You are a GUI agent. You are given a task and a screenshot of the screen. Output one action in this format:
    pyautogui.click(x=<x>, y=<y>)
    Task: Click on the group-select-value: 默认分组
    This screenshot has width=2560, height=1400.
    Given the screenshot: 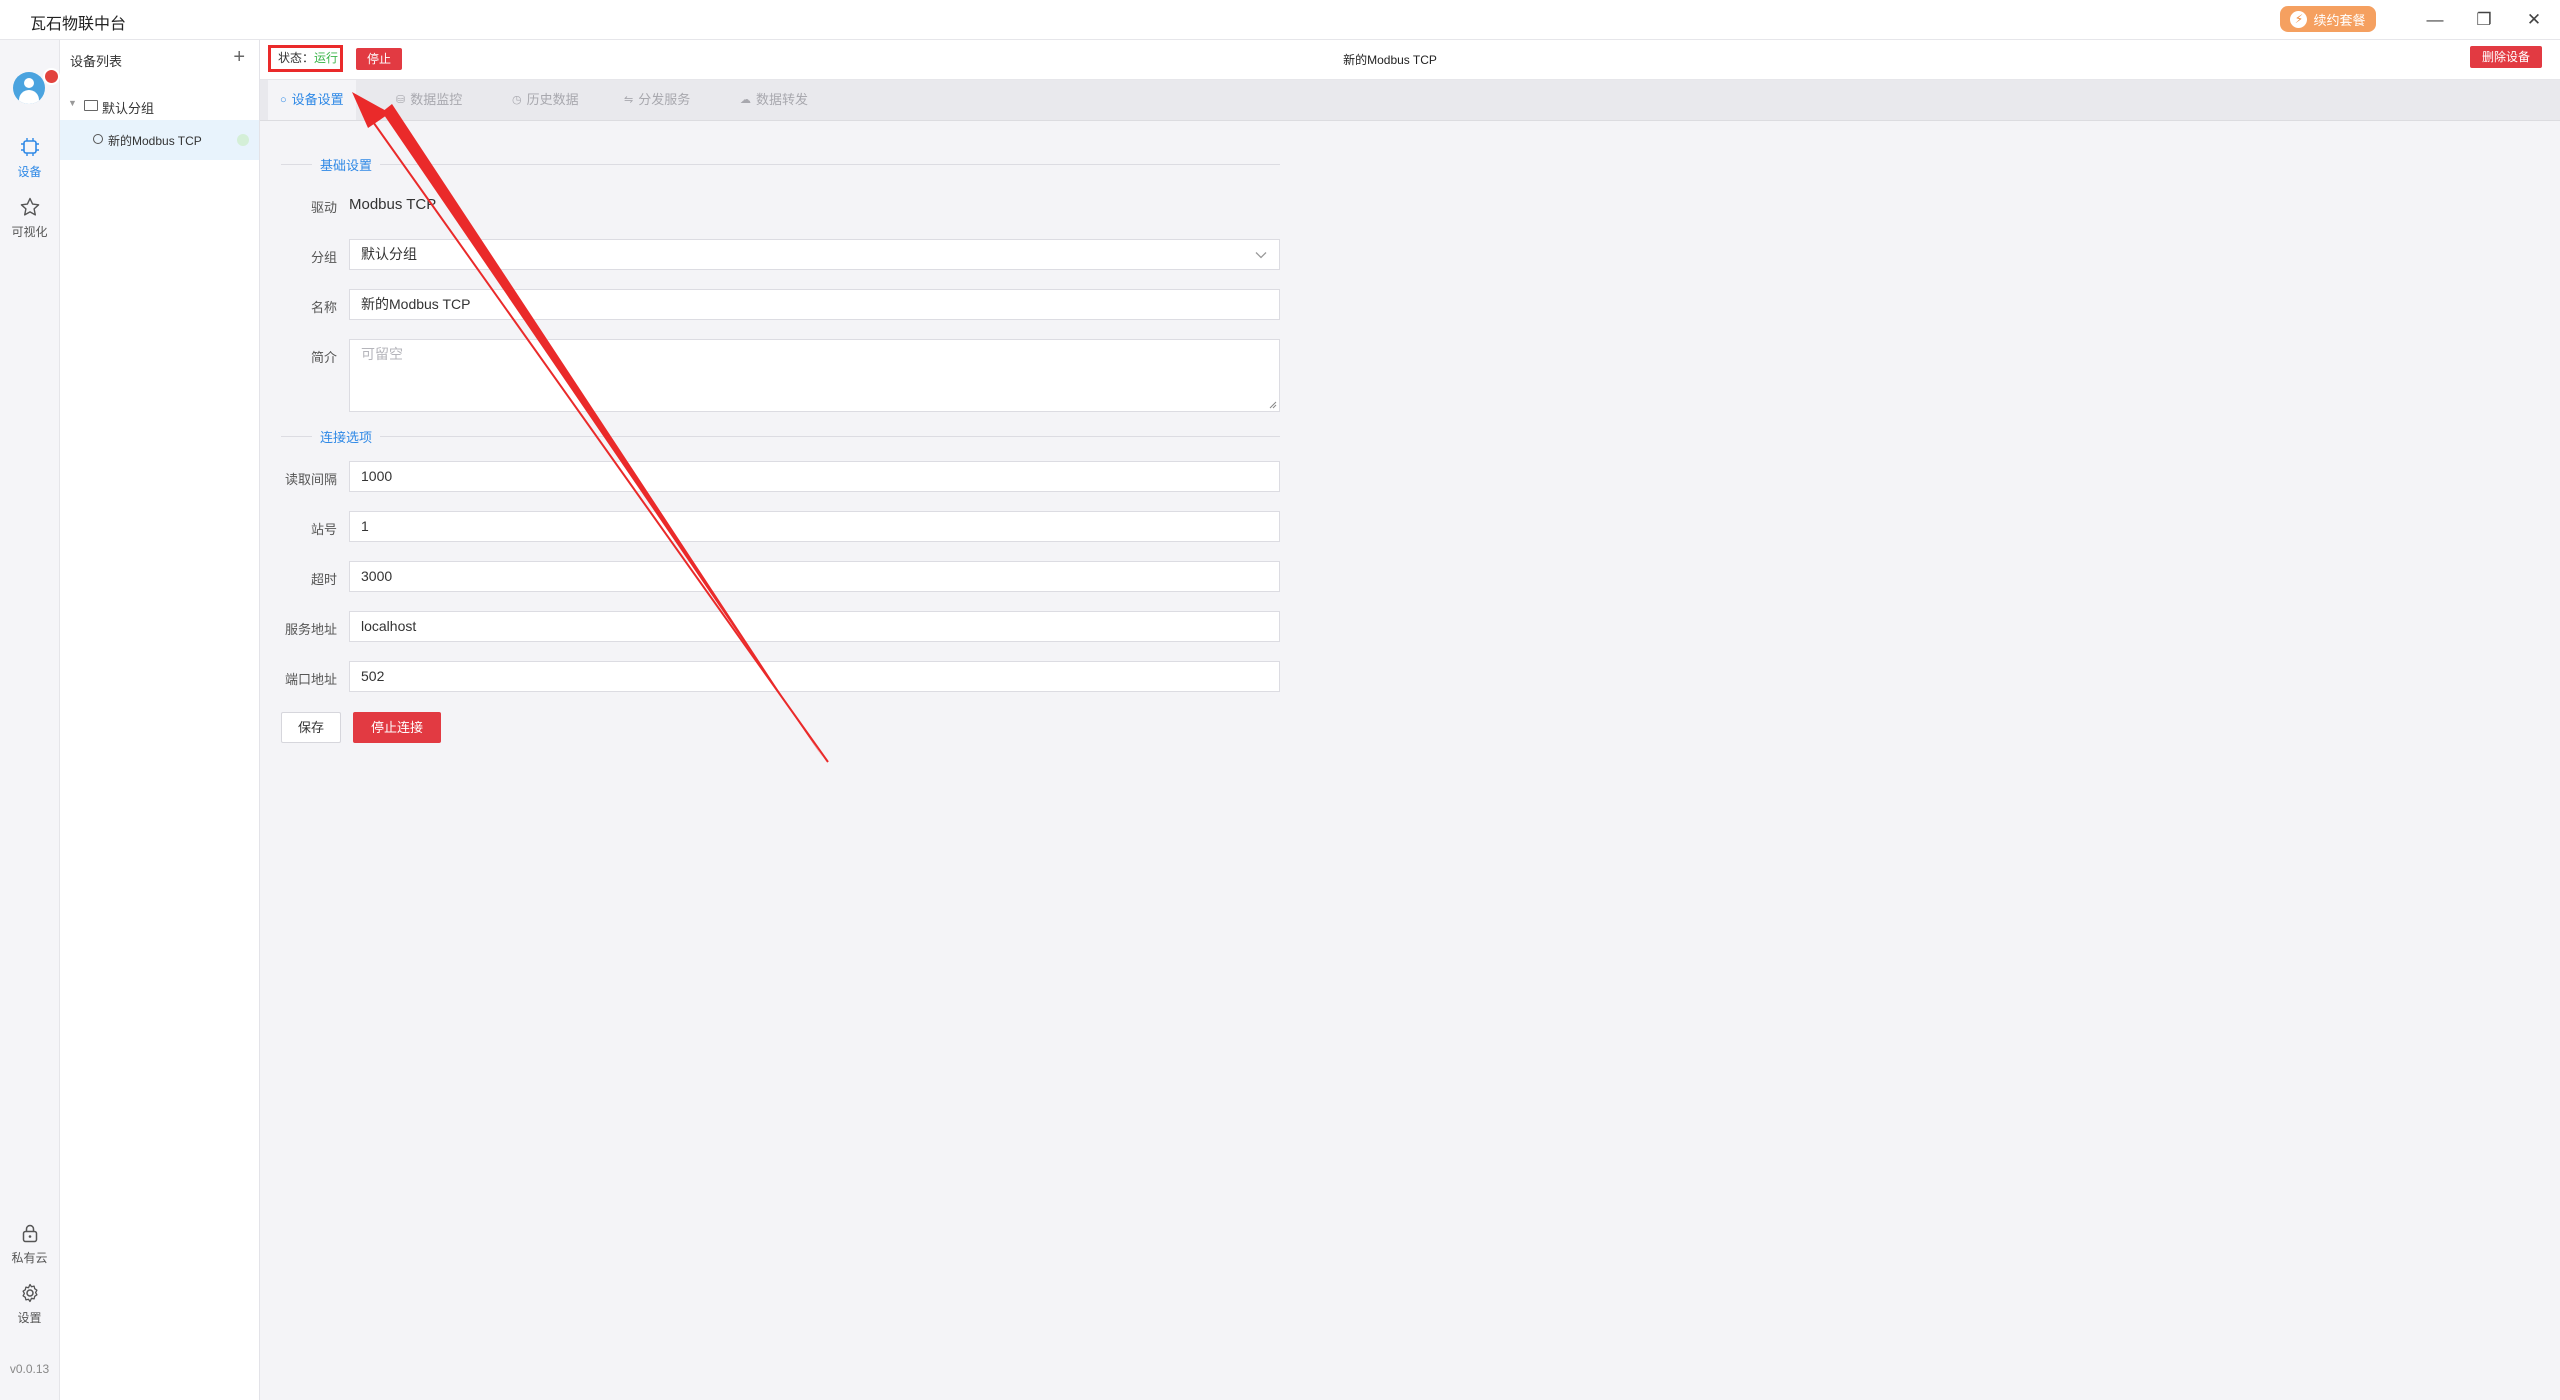 What is the action you would take?
    pyautogui.click(x=389, y=254)
    